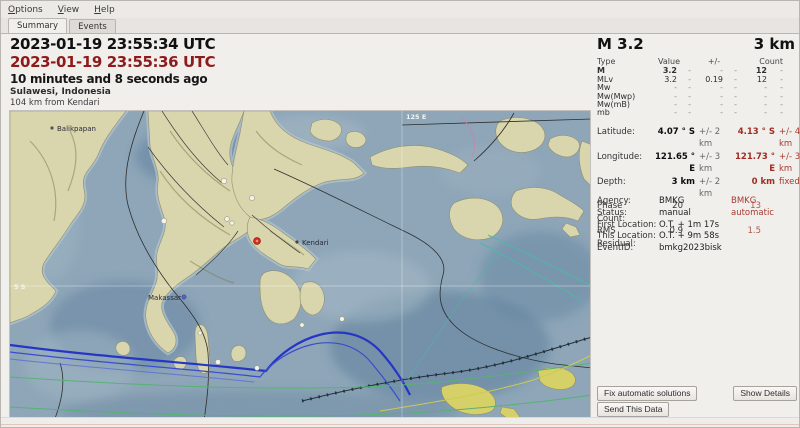  Describe the element at coordinates (658, 236) in the screenshot. I see `this-location-row: This Location: O.T. + 9m 58s` at that location.